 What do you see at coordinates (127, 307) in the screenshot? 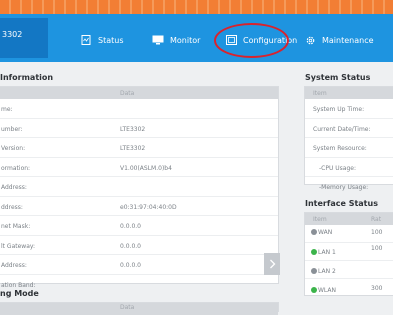
I see `mode-header-data: Data` at bounding box center [127, 307].